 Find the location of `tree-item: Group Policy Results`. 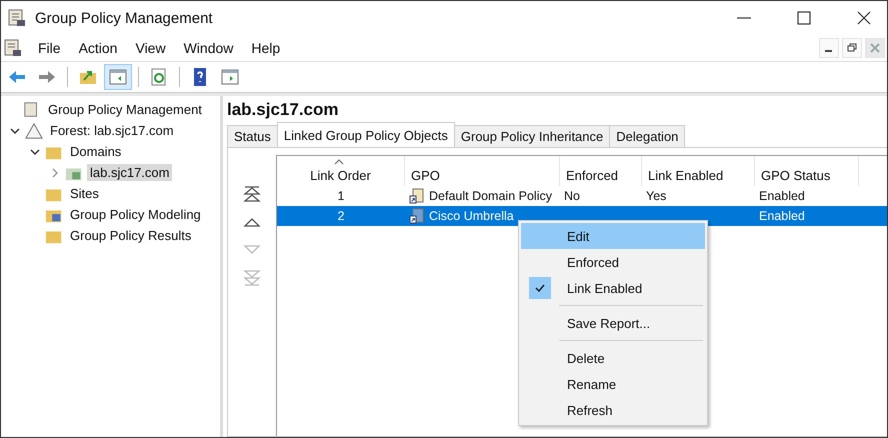

tree-item: Group Policy Results is located at coordinates (130, 235).